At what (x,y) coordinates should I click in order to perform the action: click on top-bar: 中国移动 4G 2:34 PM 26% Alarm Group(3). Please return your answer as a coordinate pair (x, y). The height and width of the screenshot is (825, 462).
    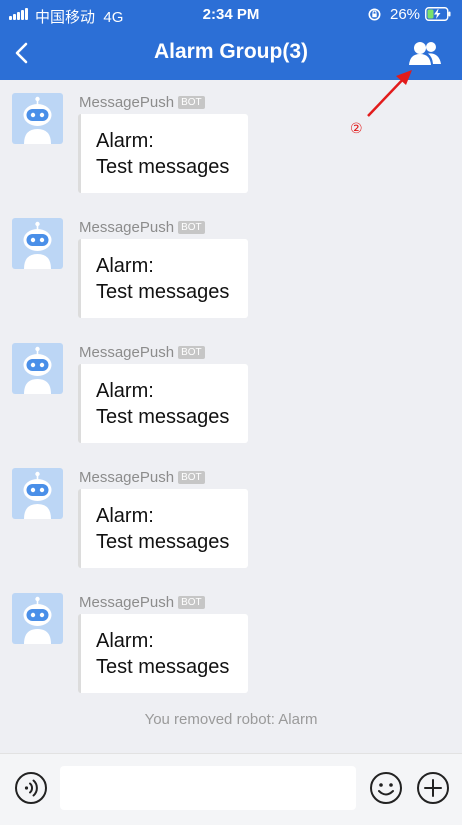
    Looking at the image, I should click on (231, 40).